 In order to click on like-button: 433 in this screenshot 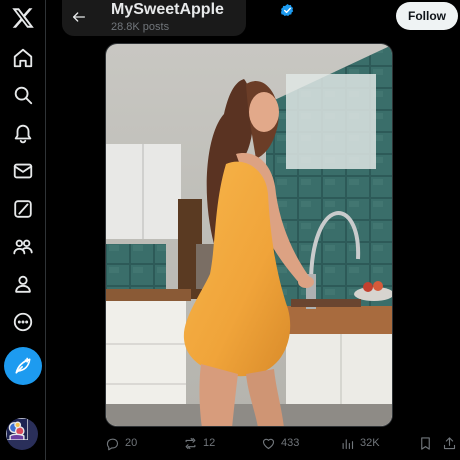, I will do `click(280, 443)`.